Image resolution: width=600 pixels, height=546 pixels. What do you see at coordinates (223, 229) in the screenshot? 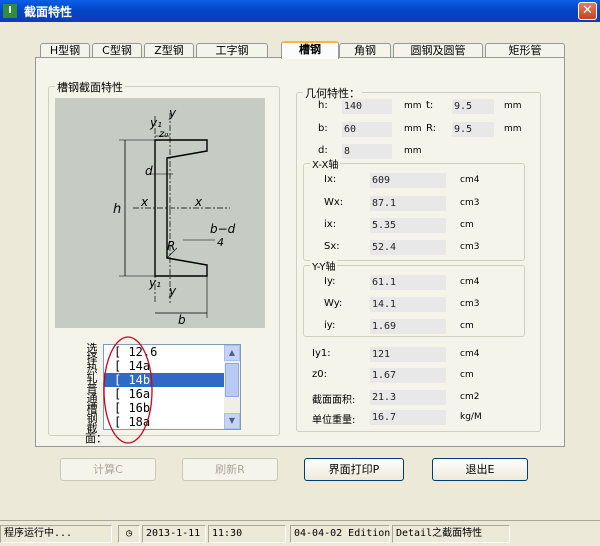
I see `label-b-minus-d: b−d` at bounding box center [223, 229].